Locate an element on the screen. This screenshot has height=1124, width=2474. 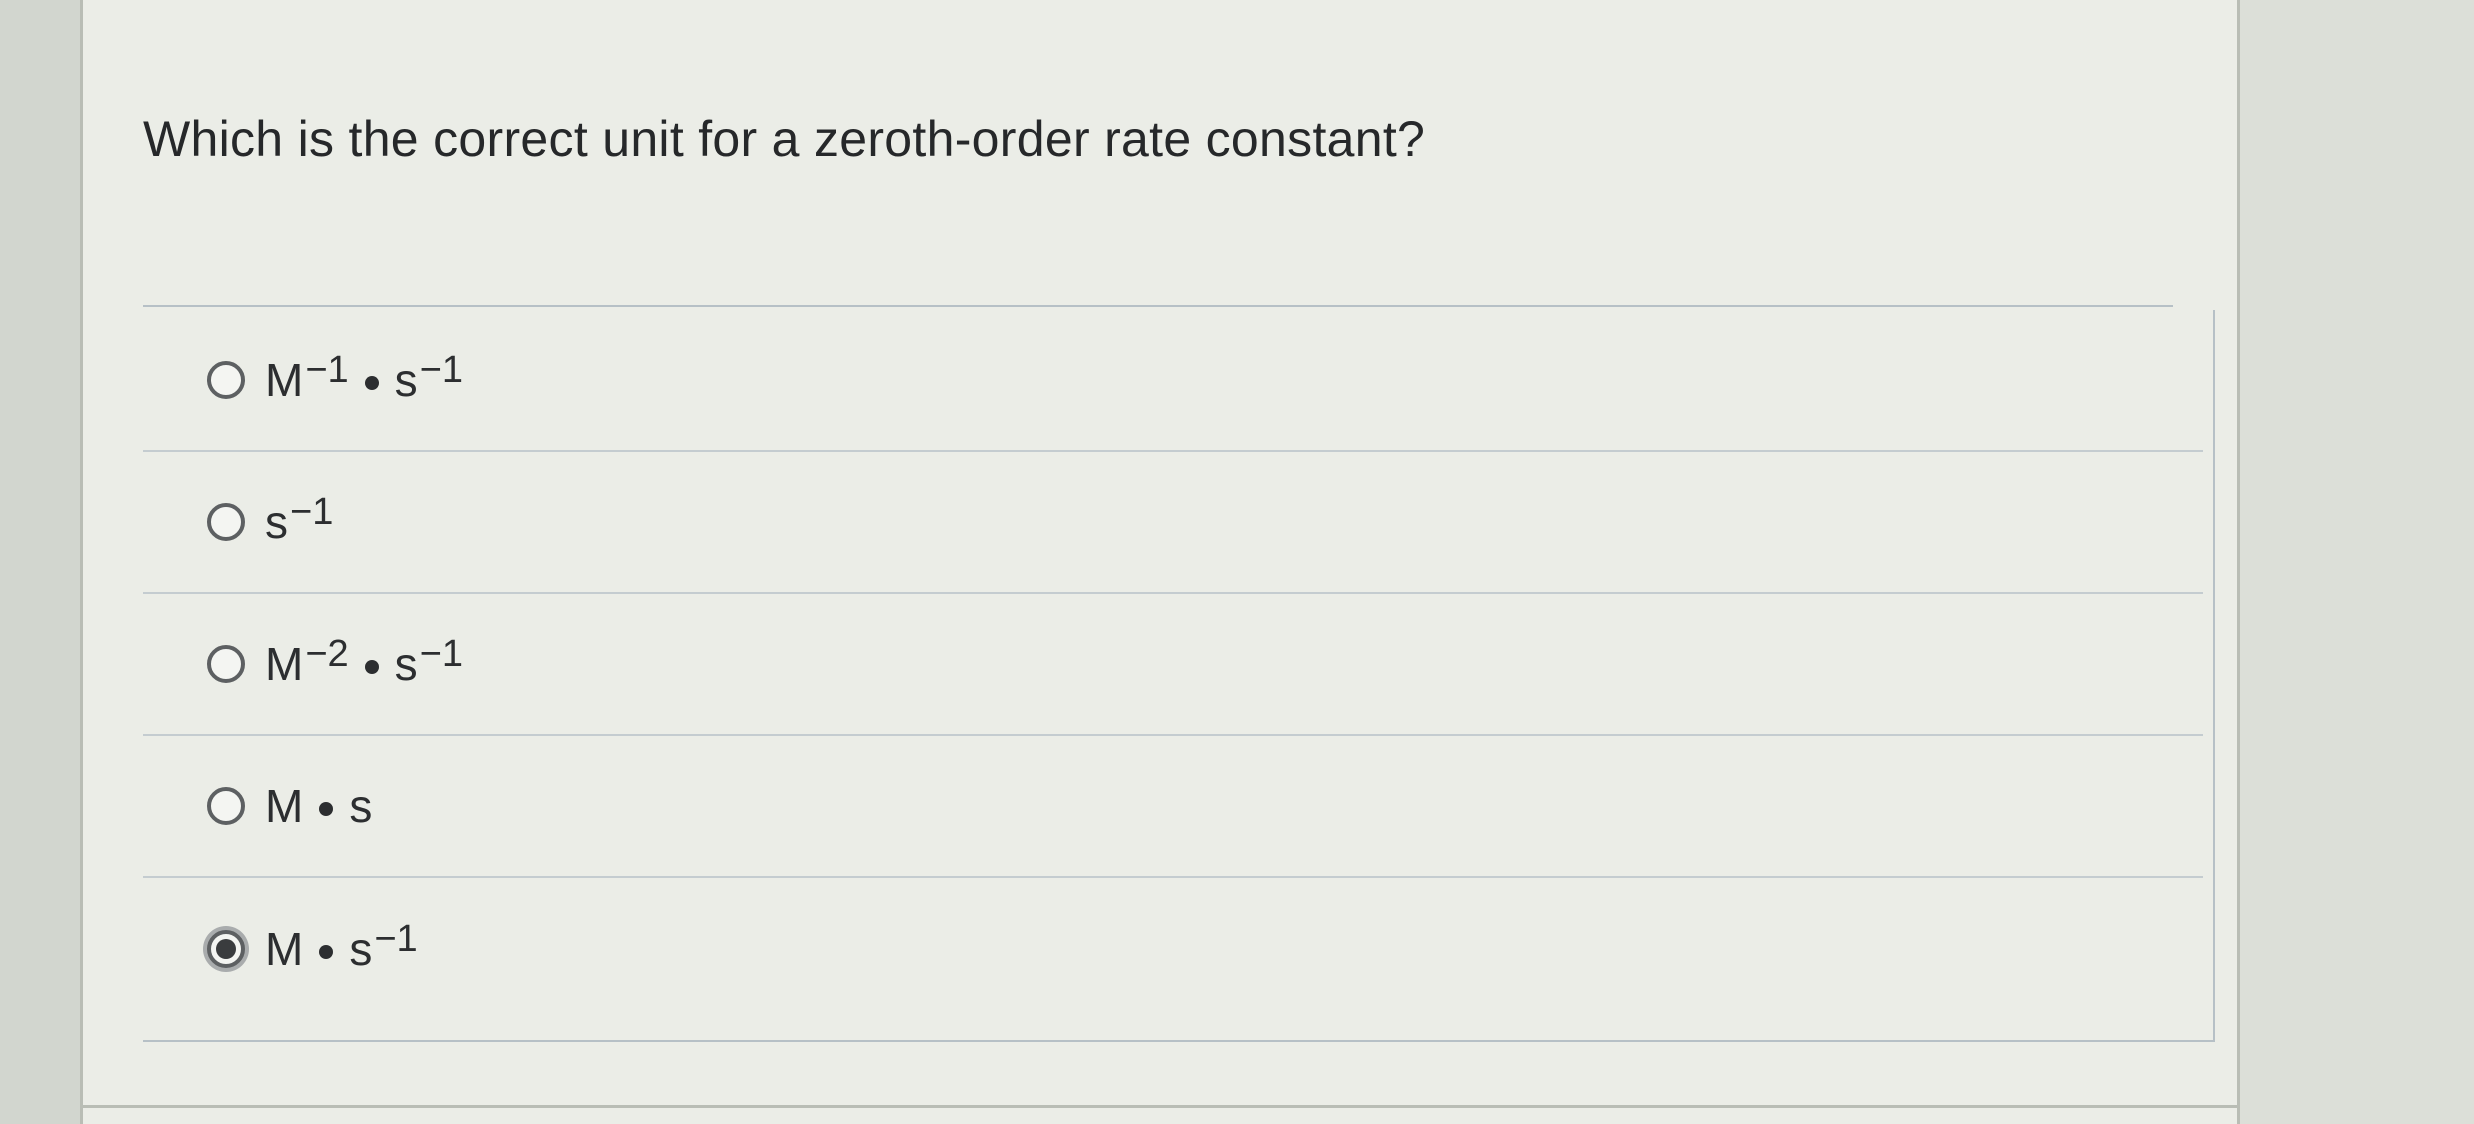
answer-option-selected: M s −1 is located at coordinates (1173, 949).